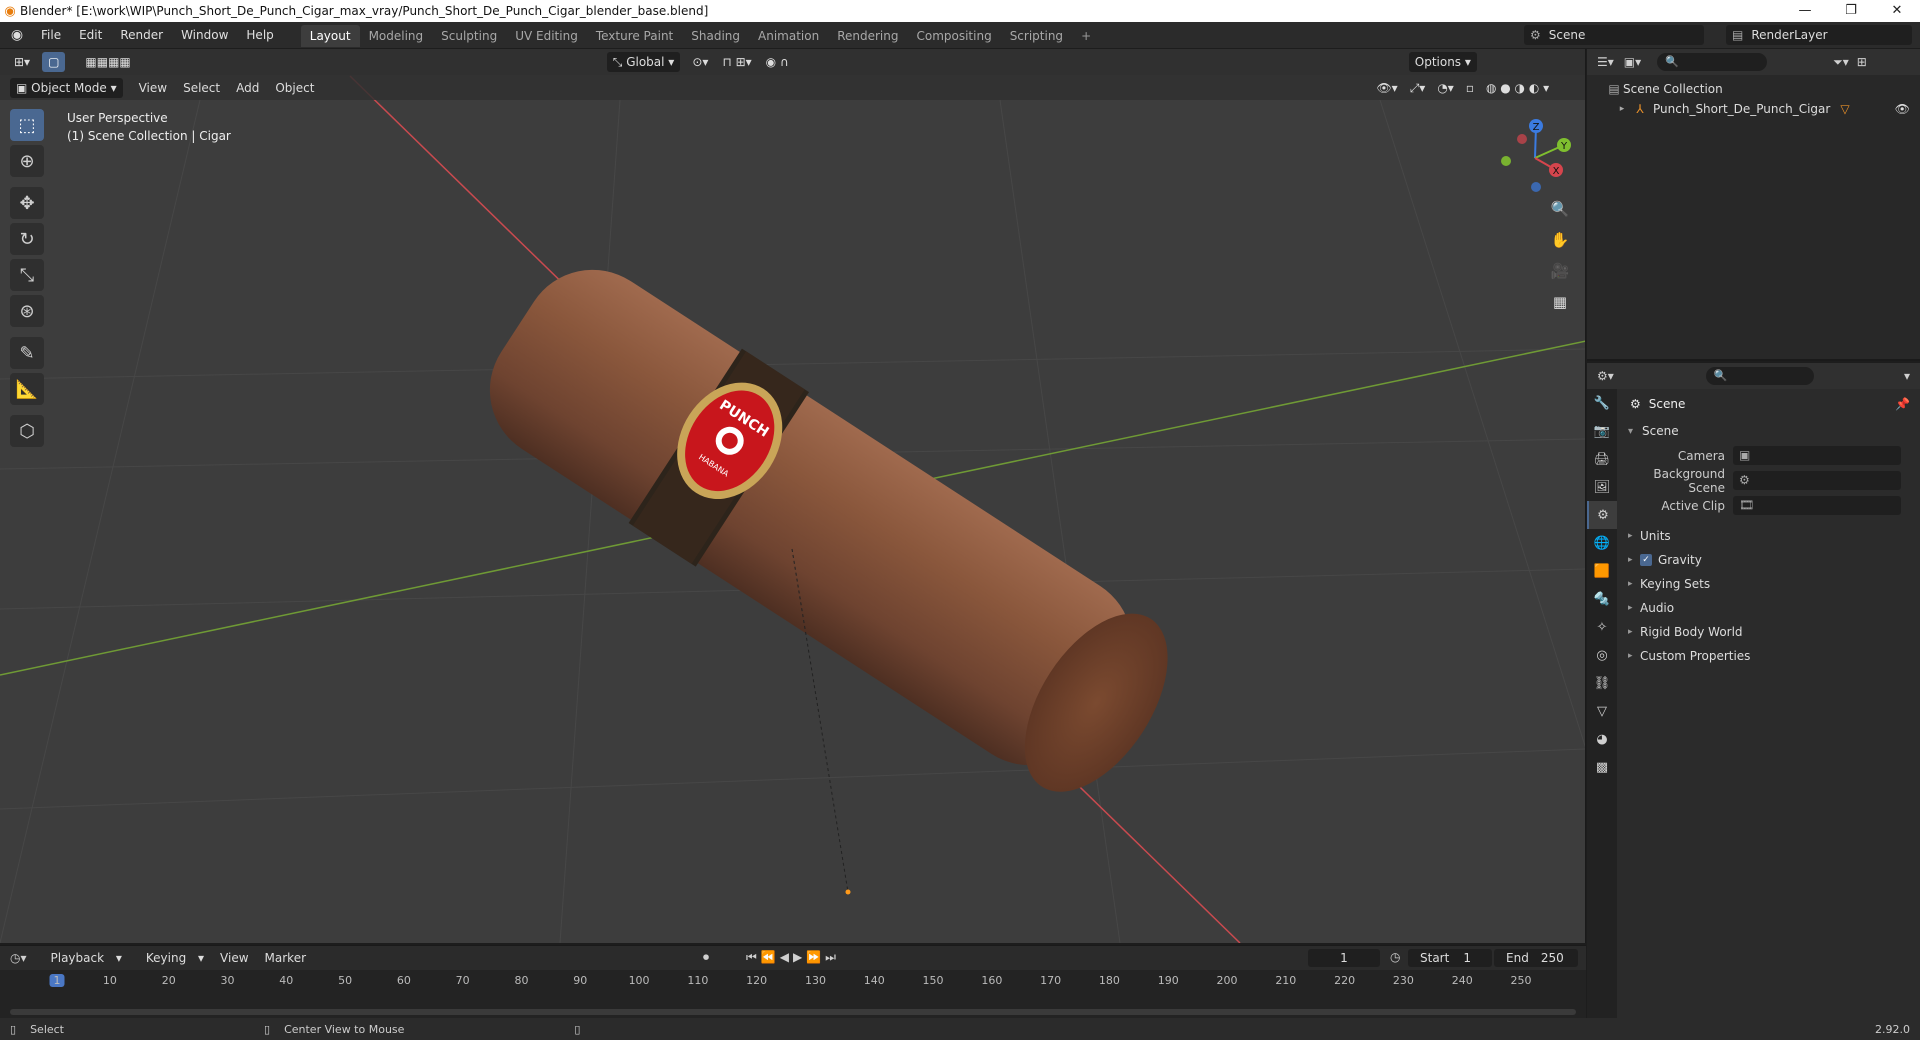  I want to click on custom-properties-panel-header: ▸ Custom Properties, so click(1769, 656).